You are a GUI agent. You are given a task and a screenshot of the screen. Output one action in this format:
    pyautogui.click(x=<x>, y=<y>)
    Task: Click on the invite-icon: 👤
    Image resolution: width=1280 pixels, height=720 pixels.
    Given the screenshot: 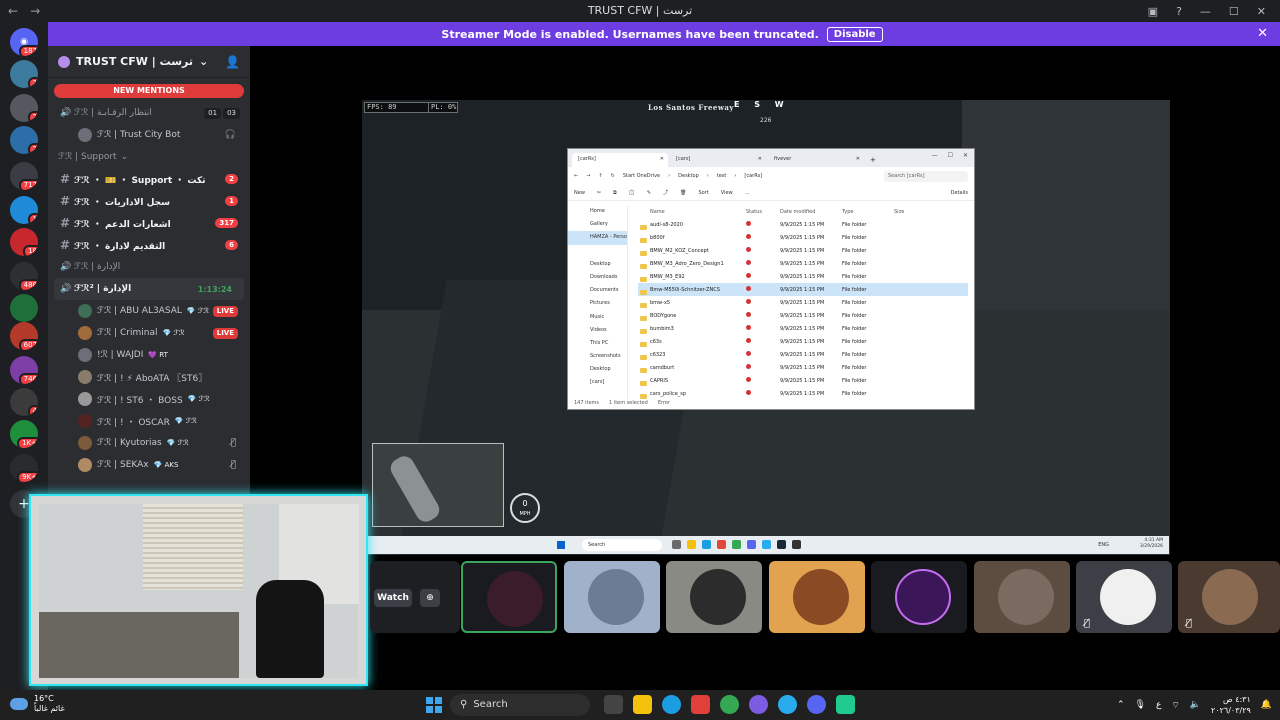 What is the action you would take?
    pyautogui.click(x=232, y=62)
    